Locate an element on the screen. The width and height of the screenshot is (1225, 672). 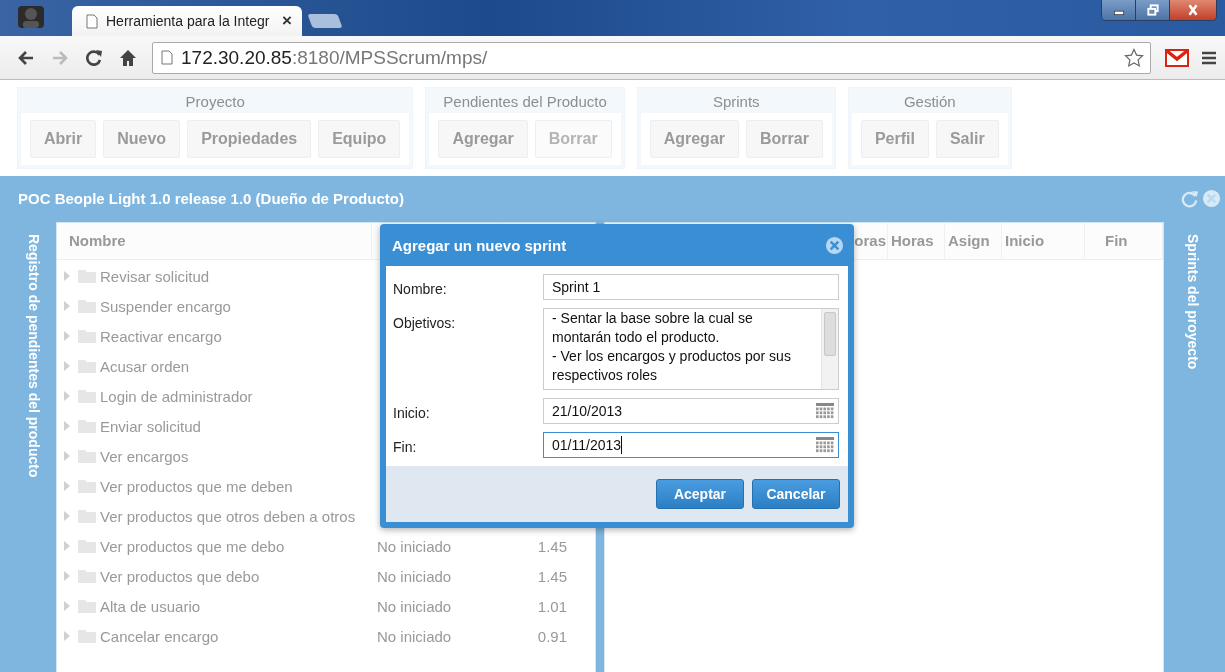
row-name: Cancelar encargo is located at coordinates (159, 636).